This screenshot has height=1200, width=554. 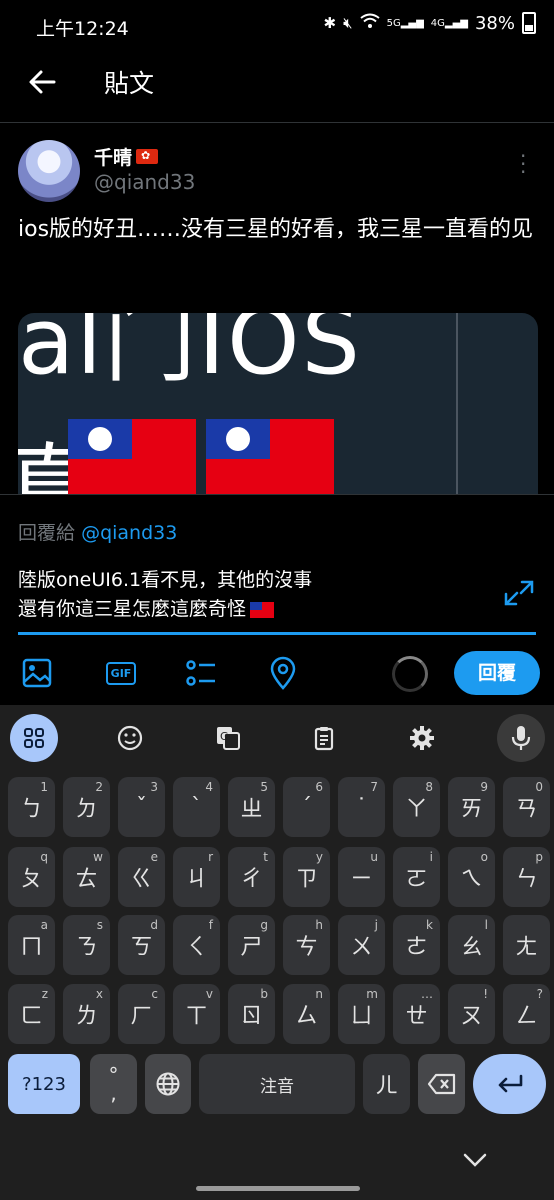 What do you see at coordinates (31, 945) in the screenshot?
I see `key-row3-0: ㄇa` at bounding box center [31, 945].